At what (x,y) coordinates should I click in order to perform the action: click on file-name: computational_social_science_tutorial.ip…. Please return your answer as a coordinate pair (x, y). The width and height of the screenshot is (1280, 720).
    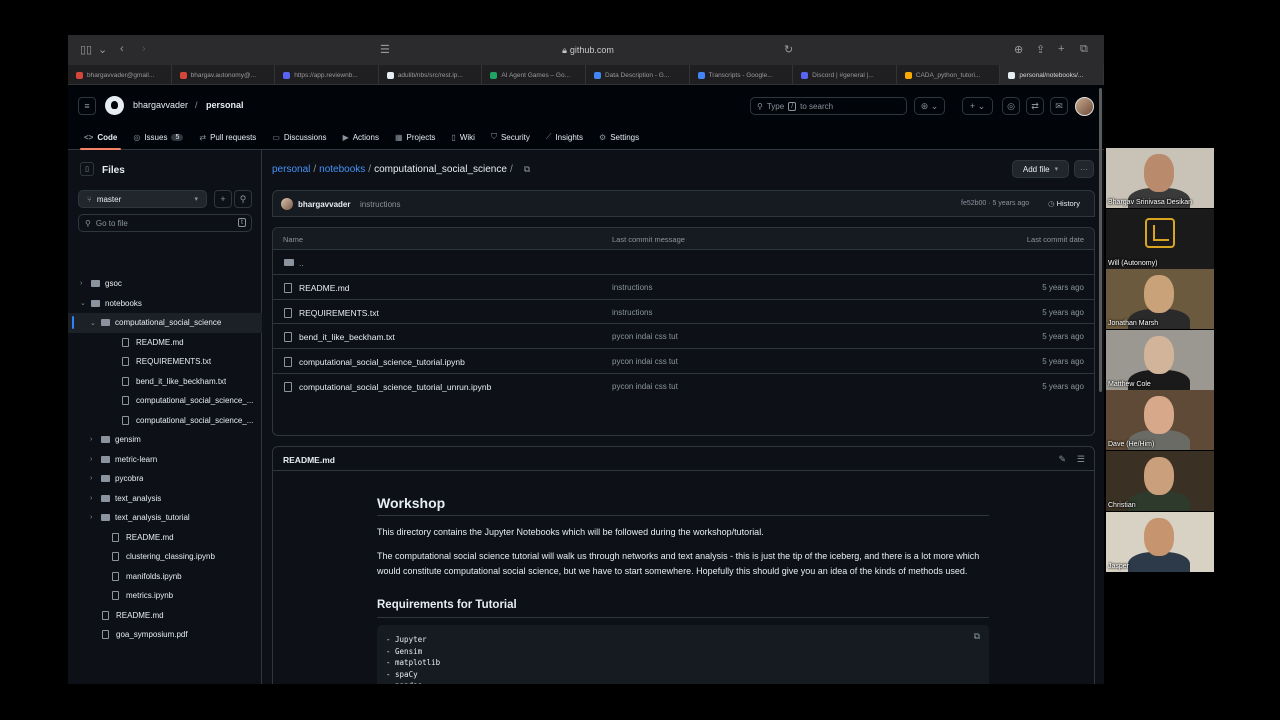
    Looking at the image, I should click on (382, 362).